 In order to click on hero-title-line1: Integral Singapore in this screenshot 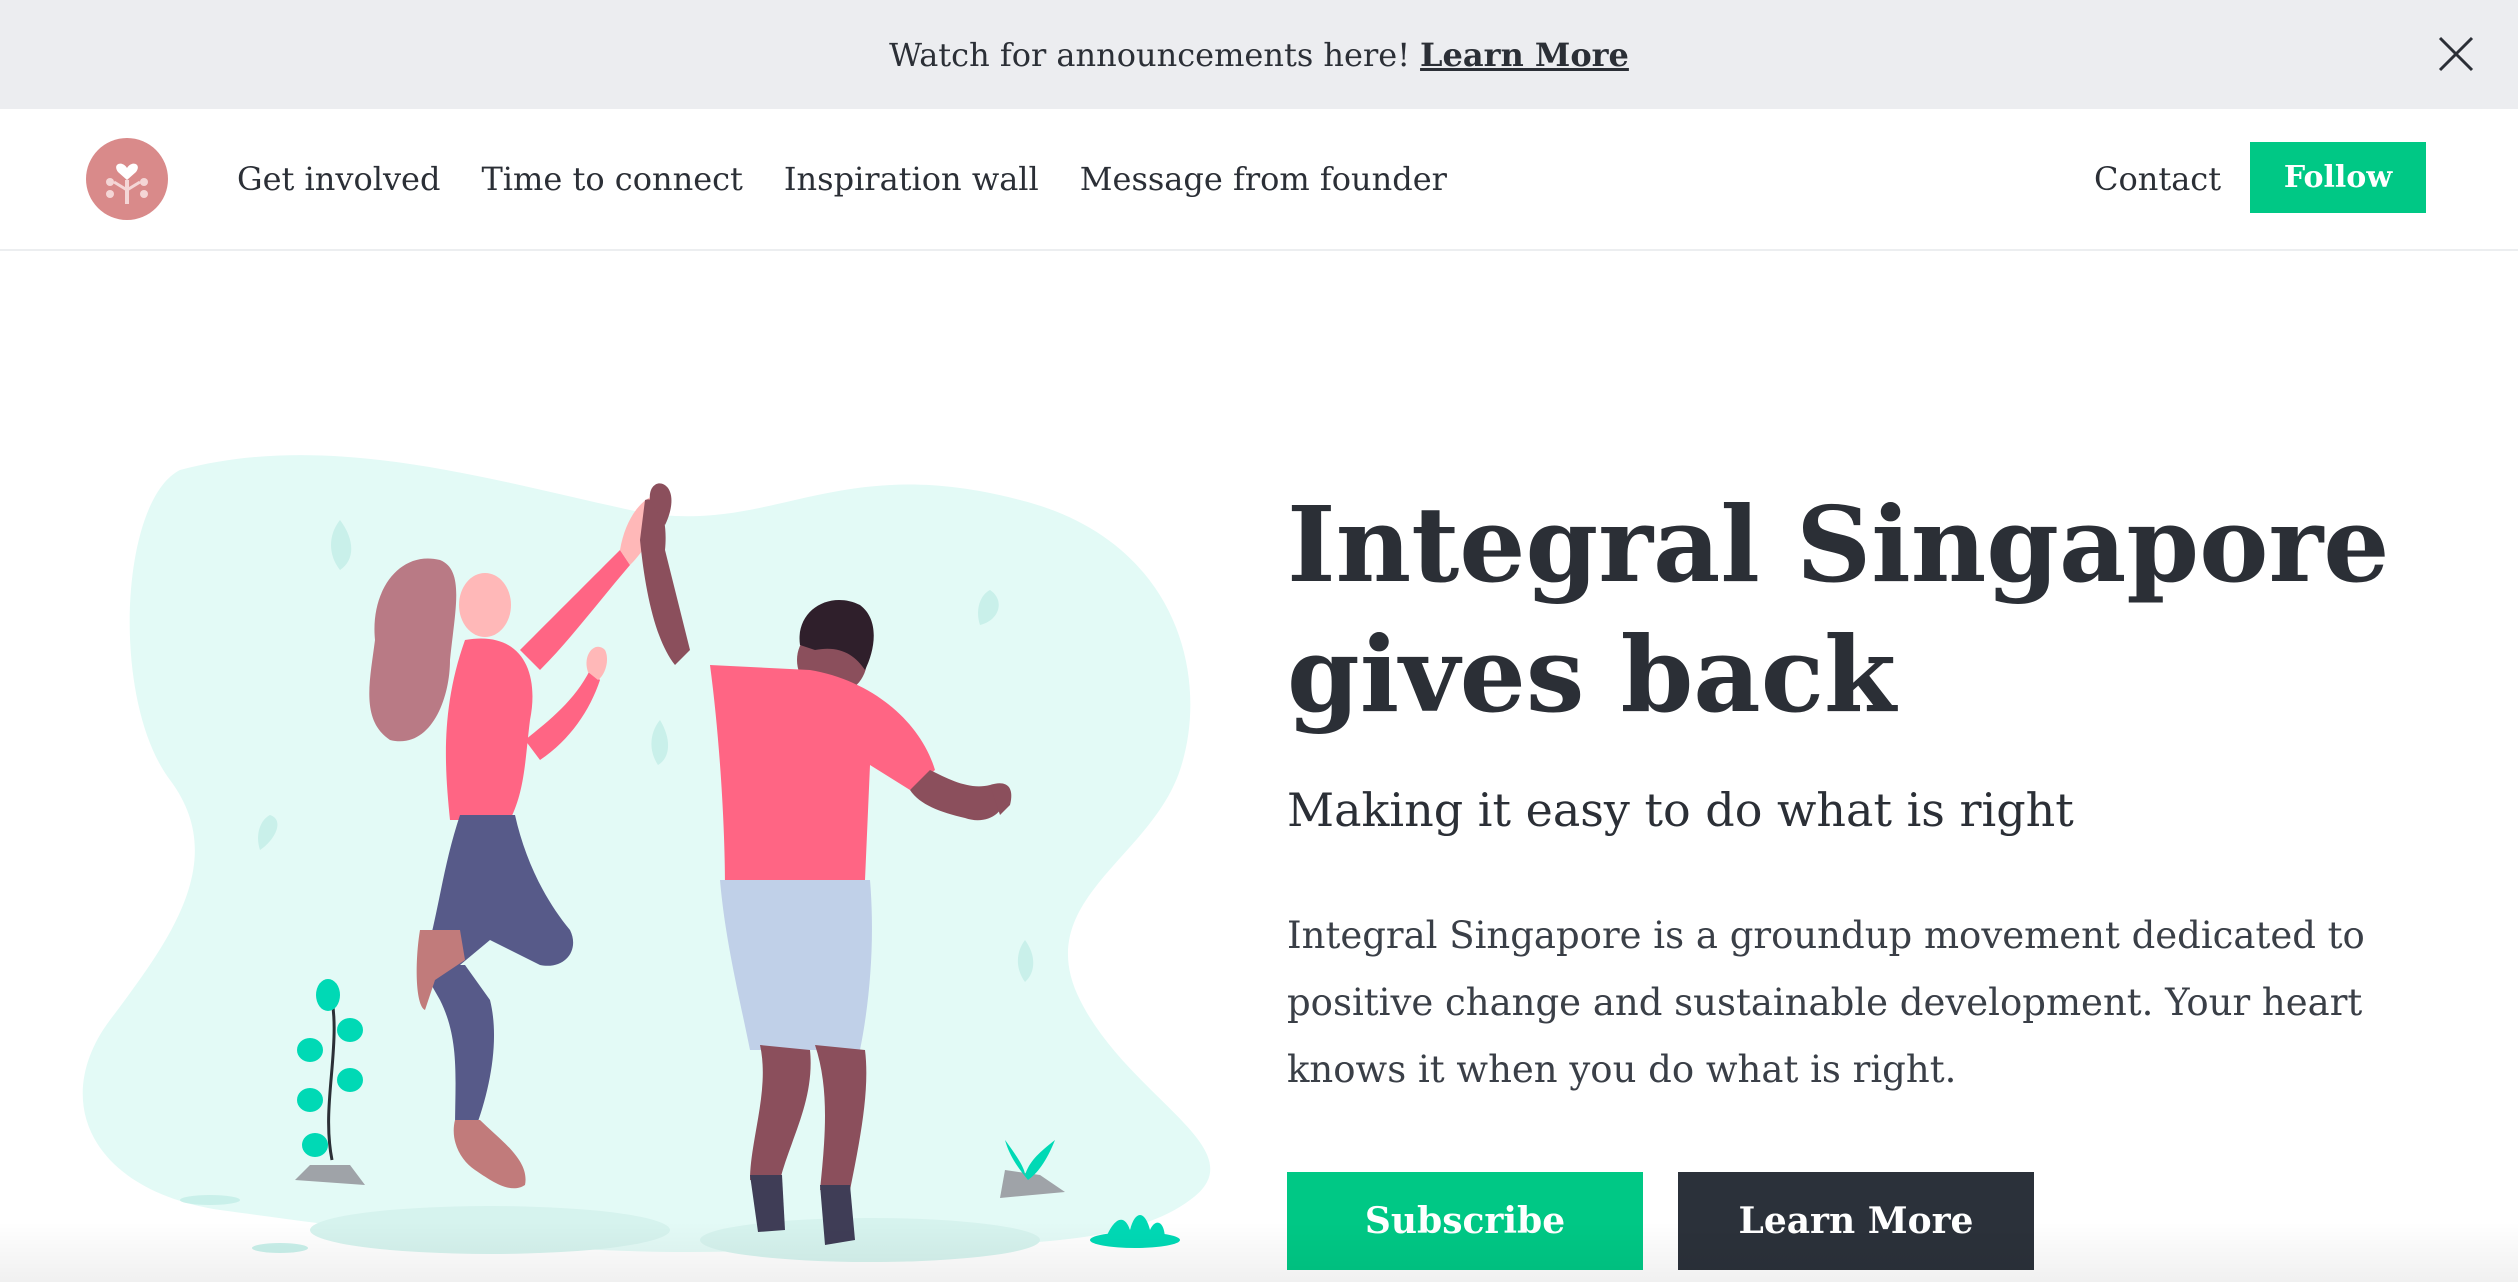, I will do `click(1838, 544)`.